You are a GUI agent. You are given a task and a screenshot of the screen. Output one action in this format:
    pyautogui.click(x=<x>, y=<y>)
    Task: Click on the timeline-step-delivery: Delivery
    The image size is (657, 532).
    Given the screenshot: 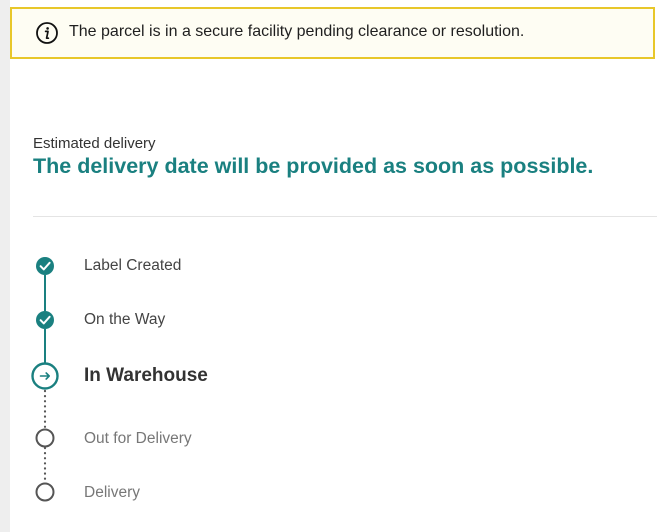 What is the action you would take?
    pyautogui.click(x=112, y=492)
    